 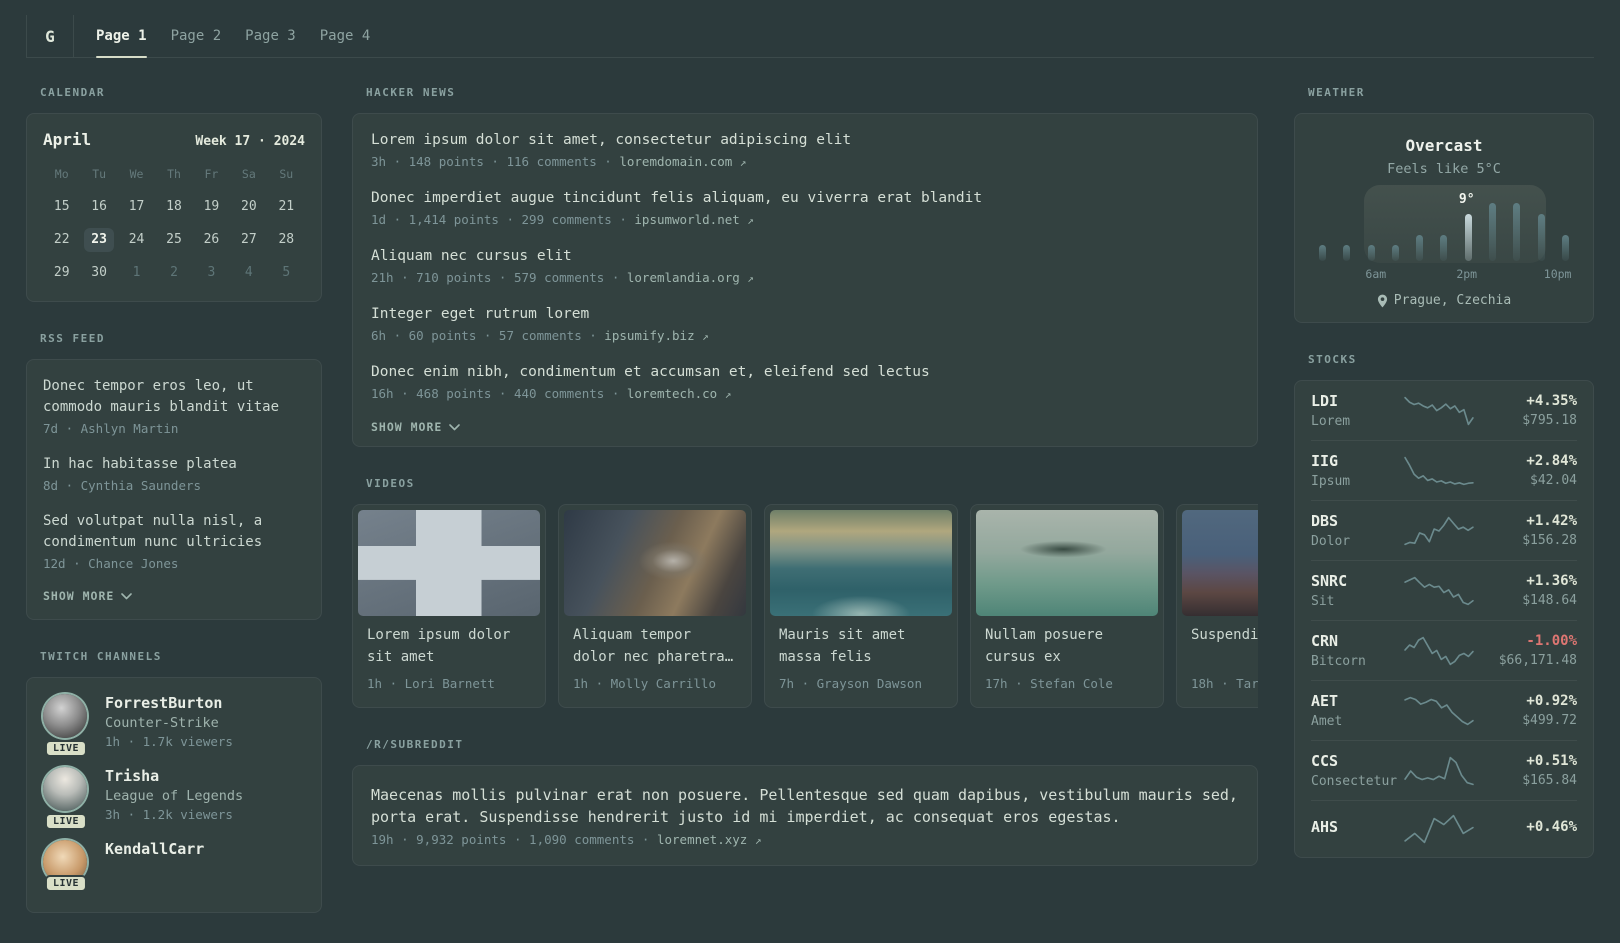 I want to click on calendar-day: 27, so click(x=249, y=240).